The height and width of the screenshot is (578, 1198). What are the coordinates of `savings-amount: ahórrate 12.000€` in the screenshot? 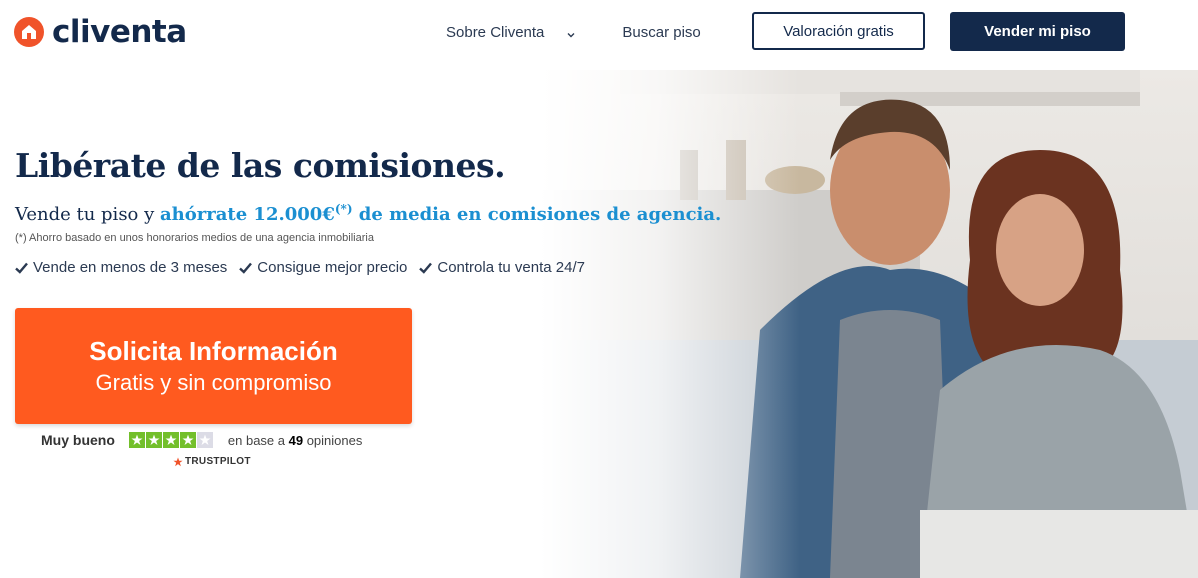 It's located at (247, 214).